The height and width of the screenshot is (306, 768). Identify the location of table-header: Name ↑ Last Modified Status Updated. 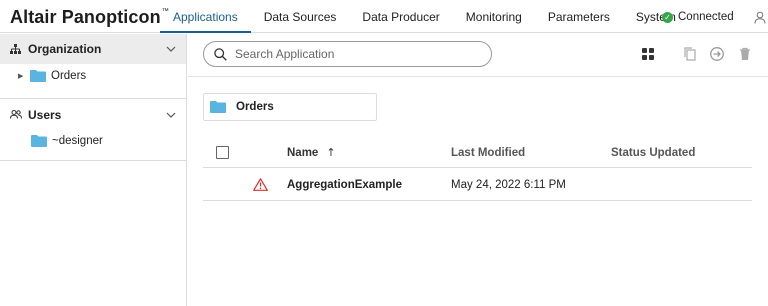
(477, 153).